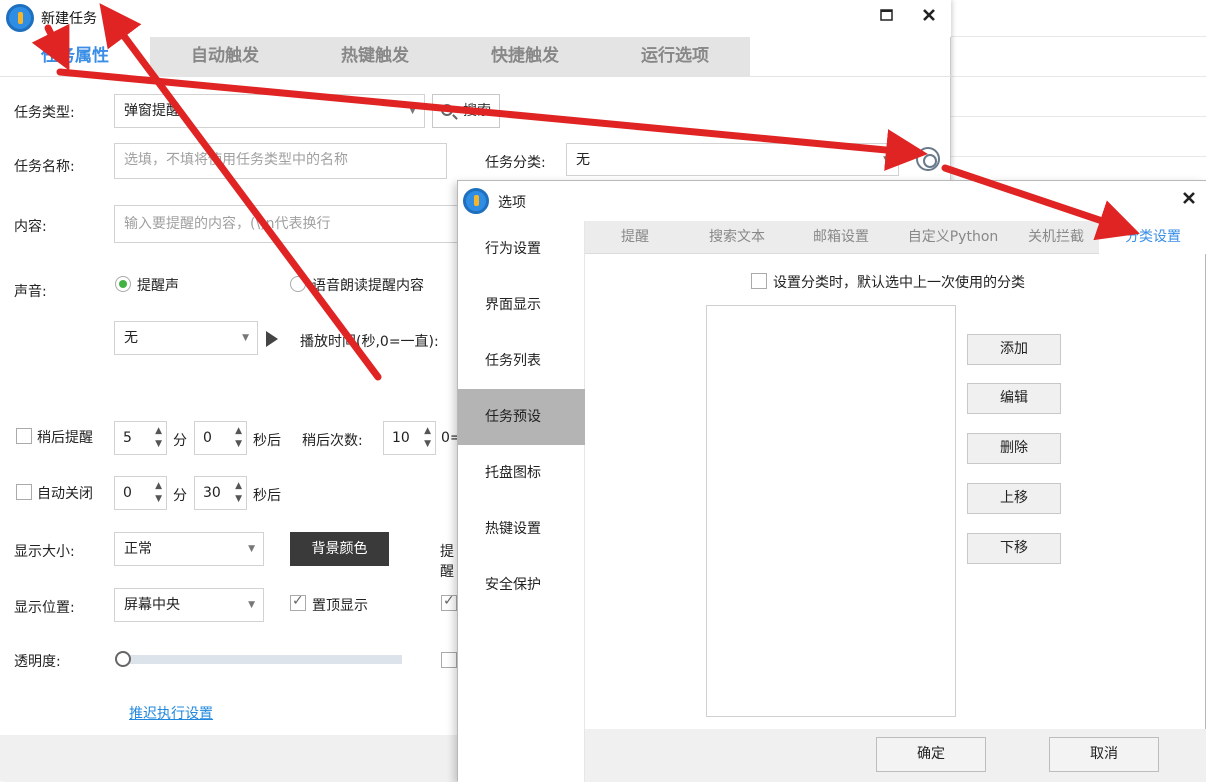 The image size is (1206, 782). What do you see at coordinates (269, 111) in the screenshot?
I see `task-type-select: 弹窗提醒 ▼` at bounding box center [269, 111].